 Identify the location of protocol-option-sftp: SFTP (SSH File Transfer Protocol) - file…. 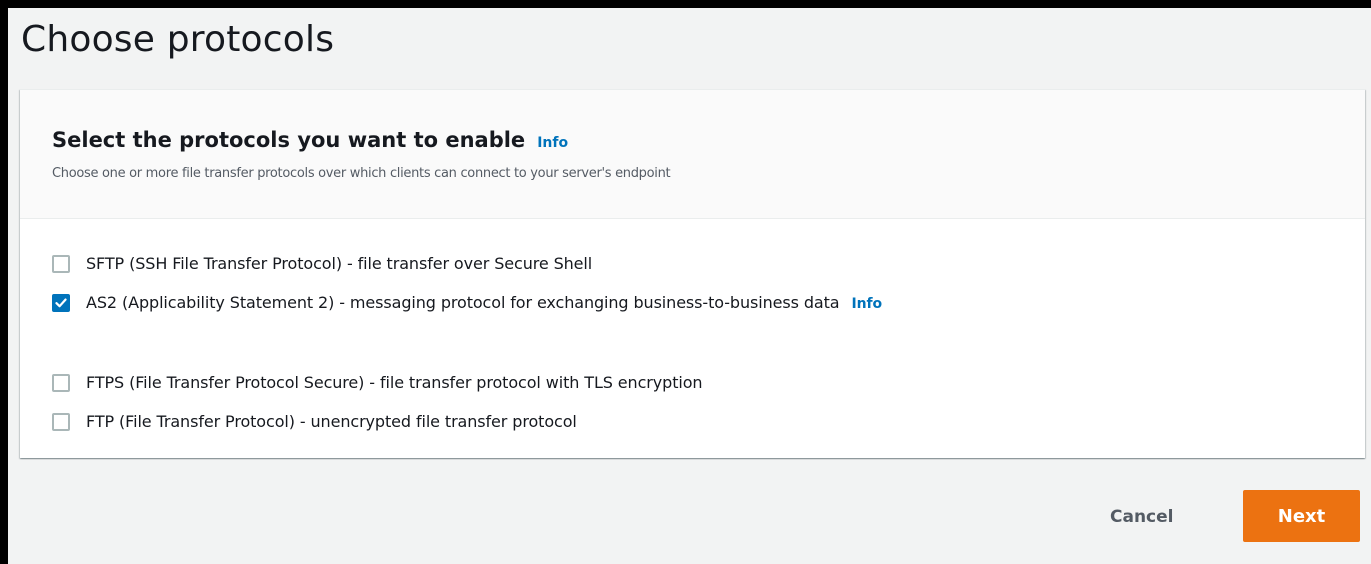
(322, 265).